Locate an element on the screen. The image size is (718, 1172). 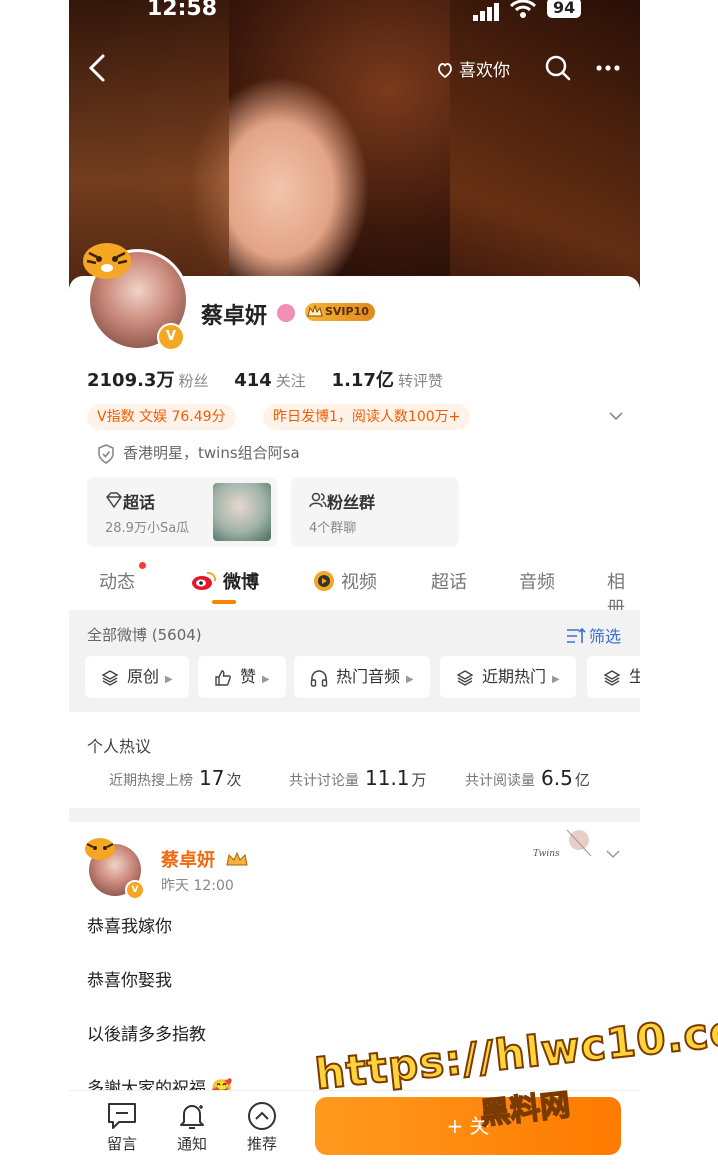
recommend-button: 推荐 is located at coordinates (262, 1127).